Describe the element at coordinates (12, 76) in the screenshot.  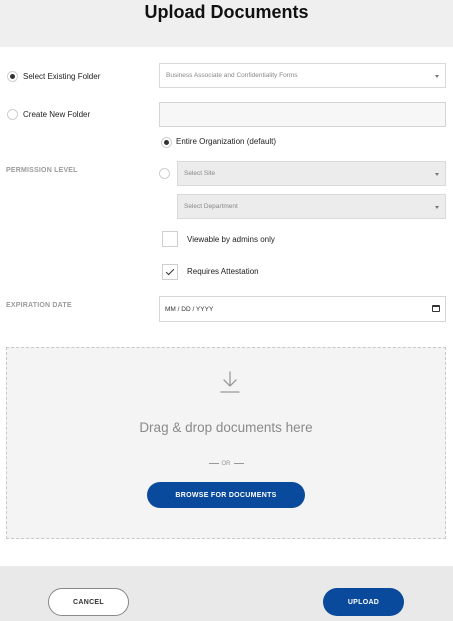
I see `select-existing-folder-radio` at that location.